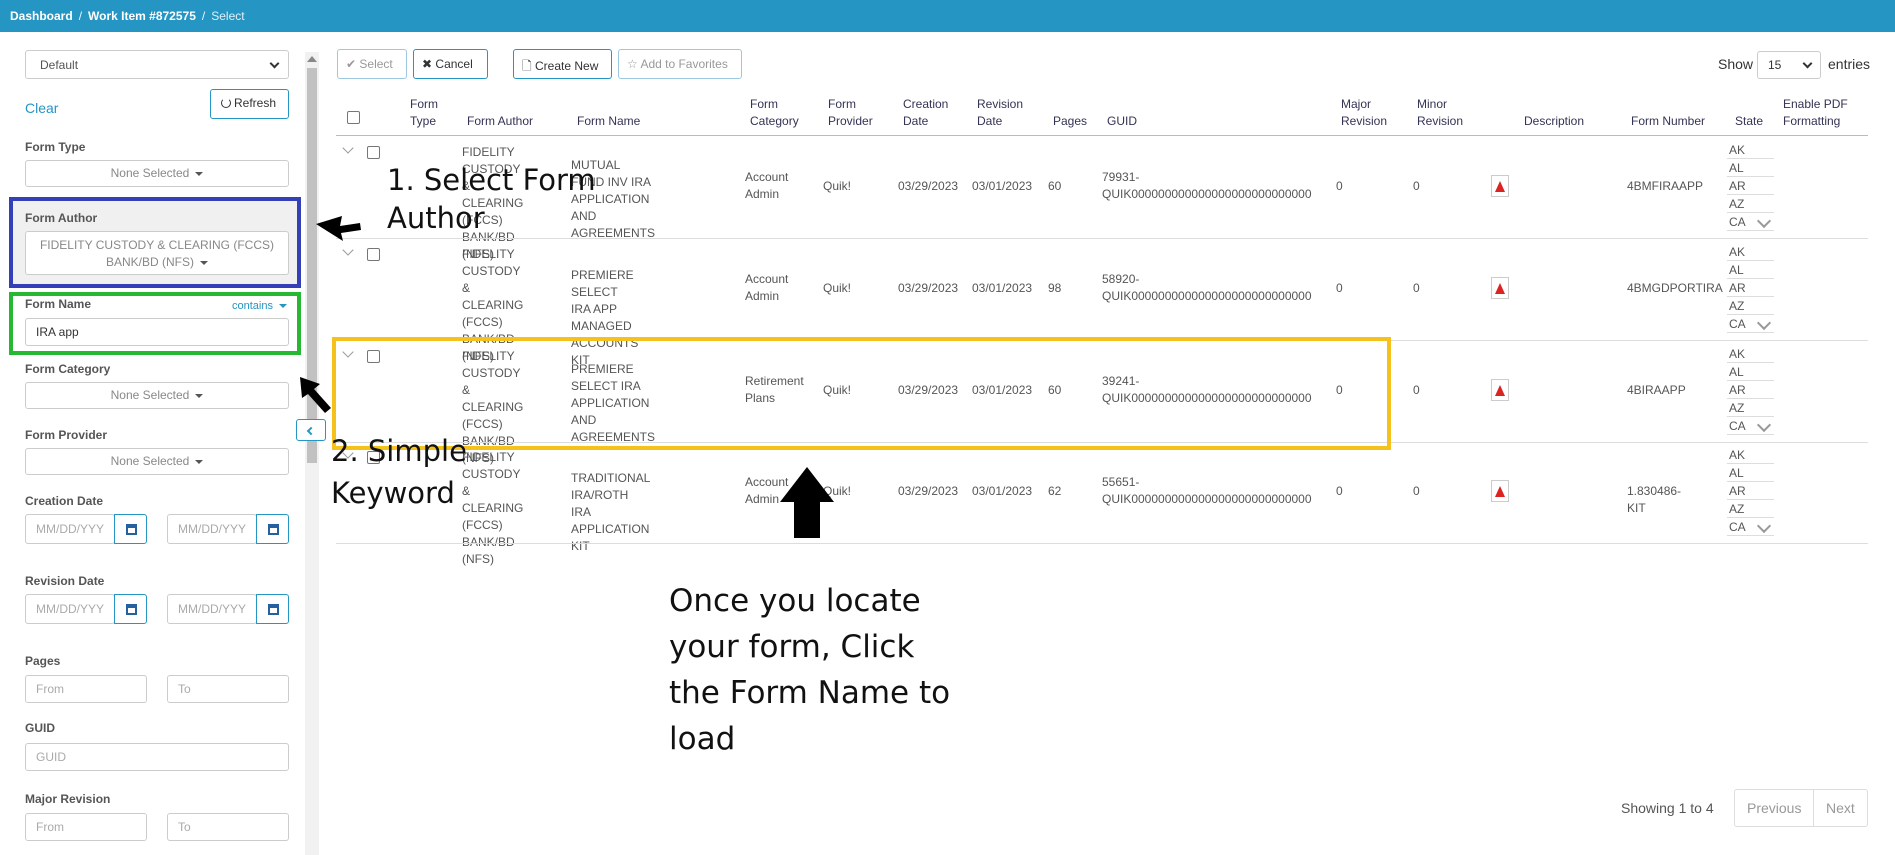 This screenshot has height=855, width=1895. What do you see at coordinates (807, 502) in the screenshot?
I see `arrow-up-icon` at bounding box center [807, 502].